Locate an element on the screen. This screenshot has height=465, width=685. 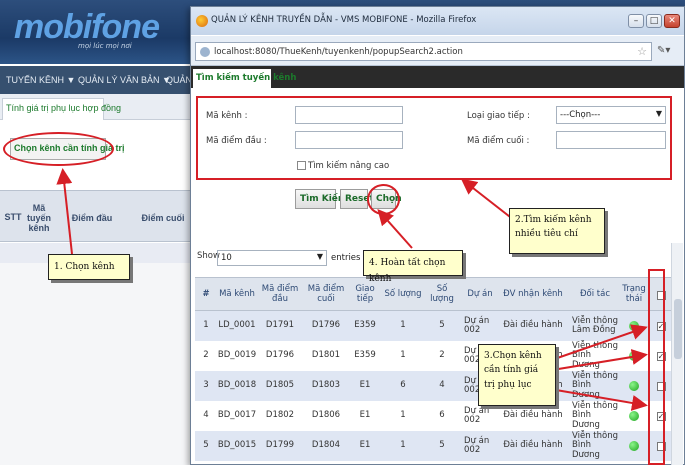
addon-icon: ✎▾ is located at coordinates (663, 50).